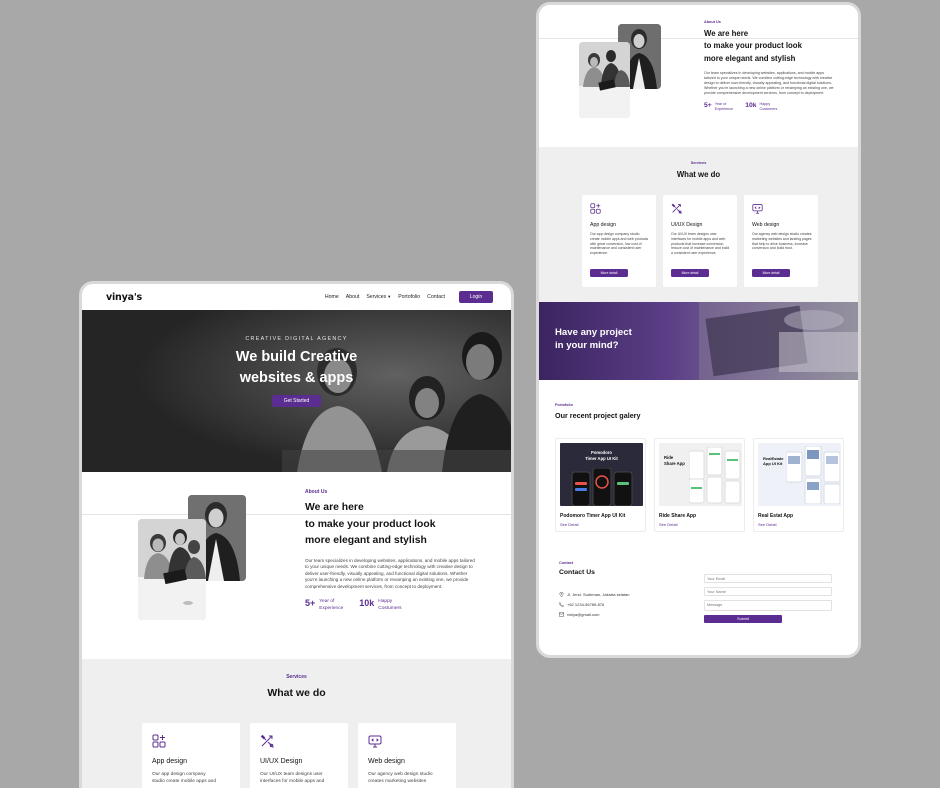  Describe the element at coordinates (296, 368) in the screenshot. I see `hero-title: We build Creative websites & apps` at that location.